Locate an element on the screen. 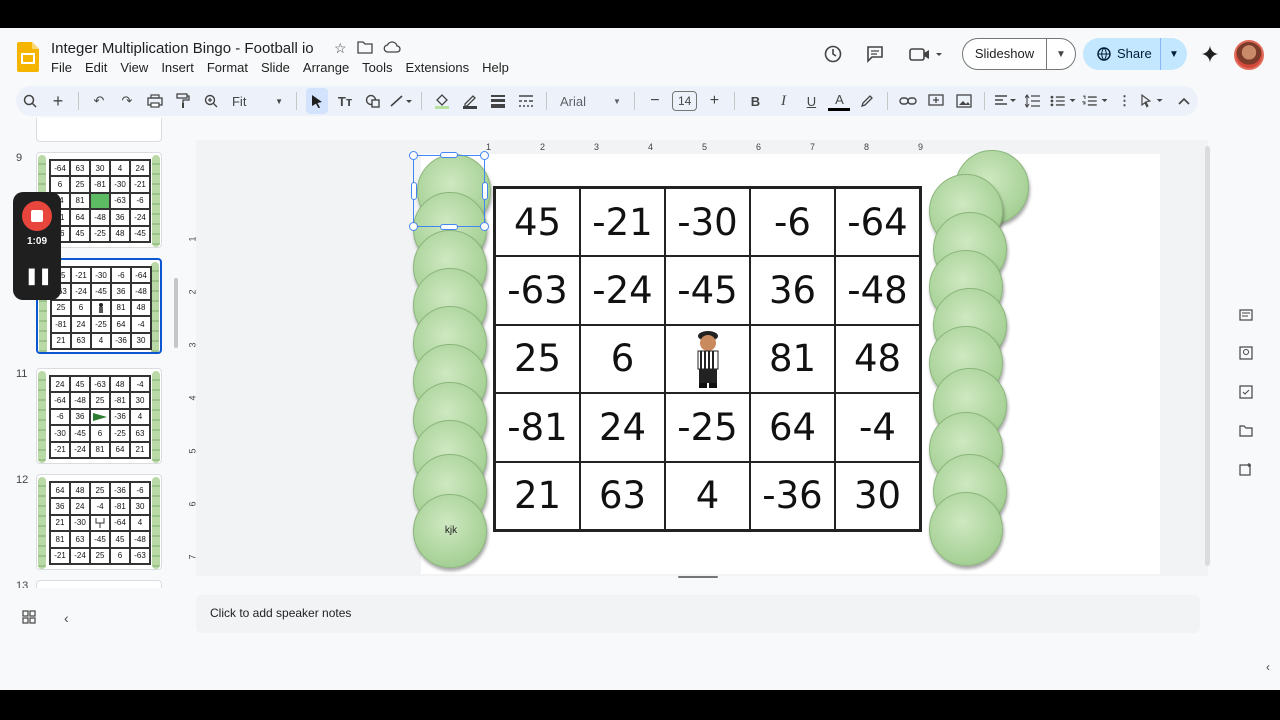 This screenshot has height=720, width=1280. select-cursor-icon is located at coordinates (317, 101).